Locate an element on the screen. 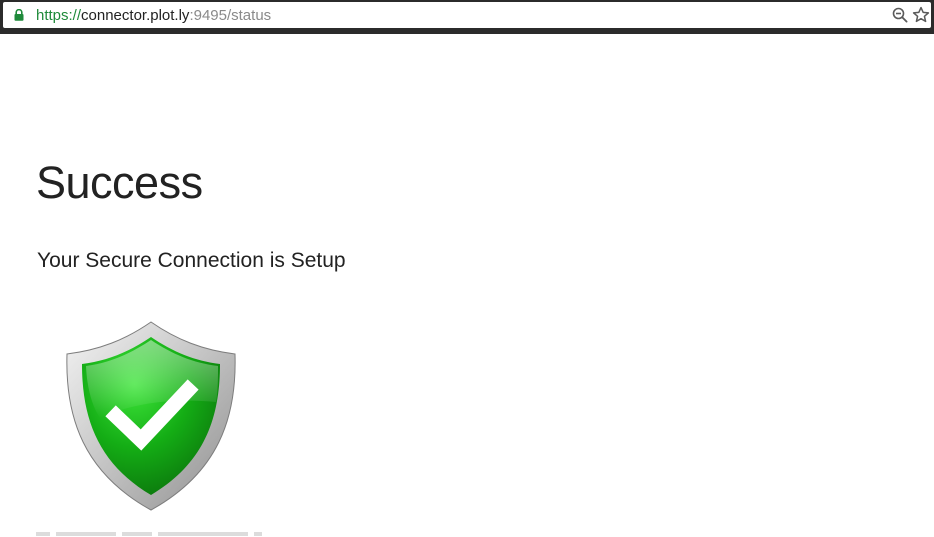  url-path: :9495/status is located at coordinates (230, 15).